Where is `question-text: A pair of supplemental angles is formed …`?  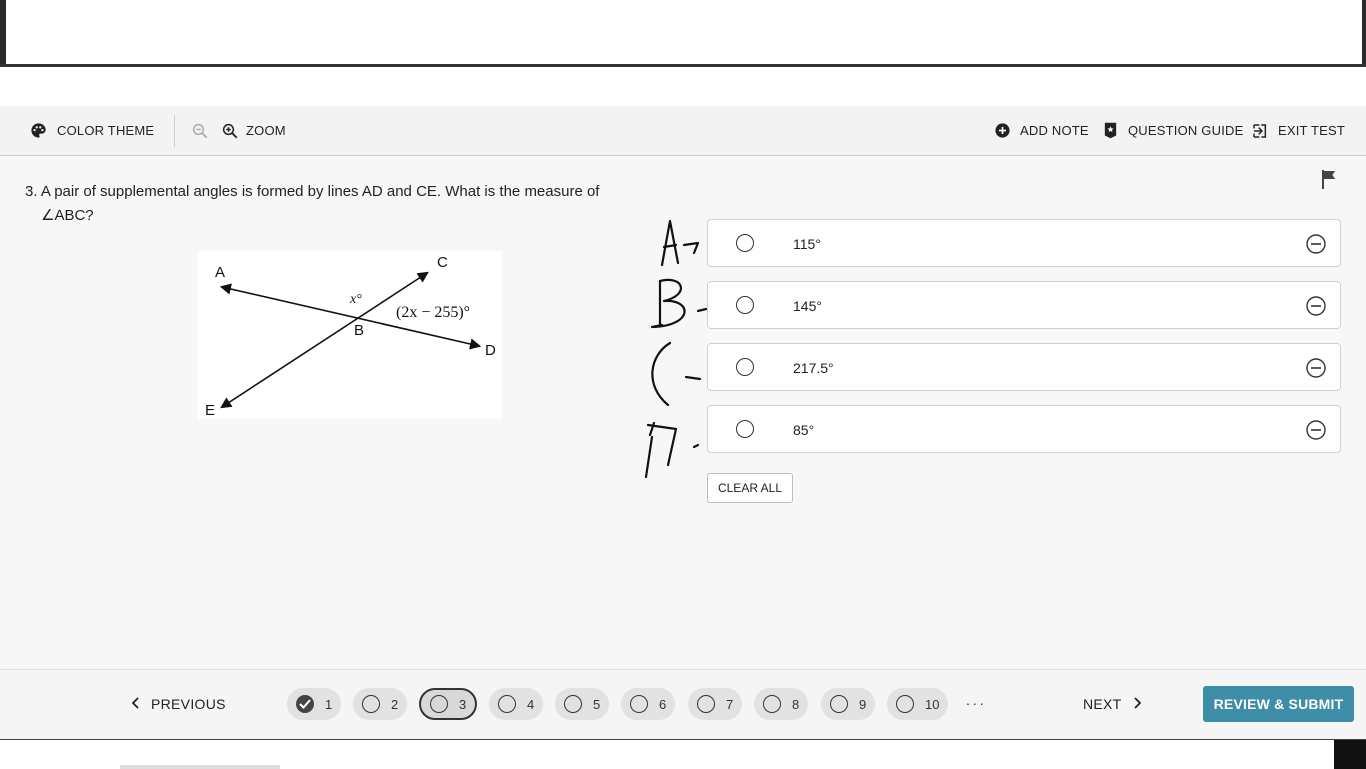 question-text: A pair of supplemental angles is formed … is located at coordinates (320, 191).